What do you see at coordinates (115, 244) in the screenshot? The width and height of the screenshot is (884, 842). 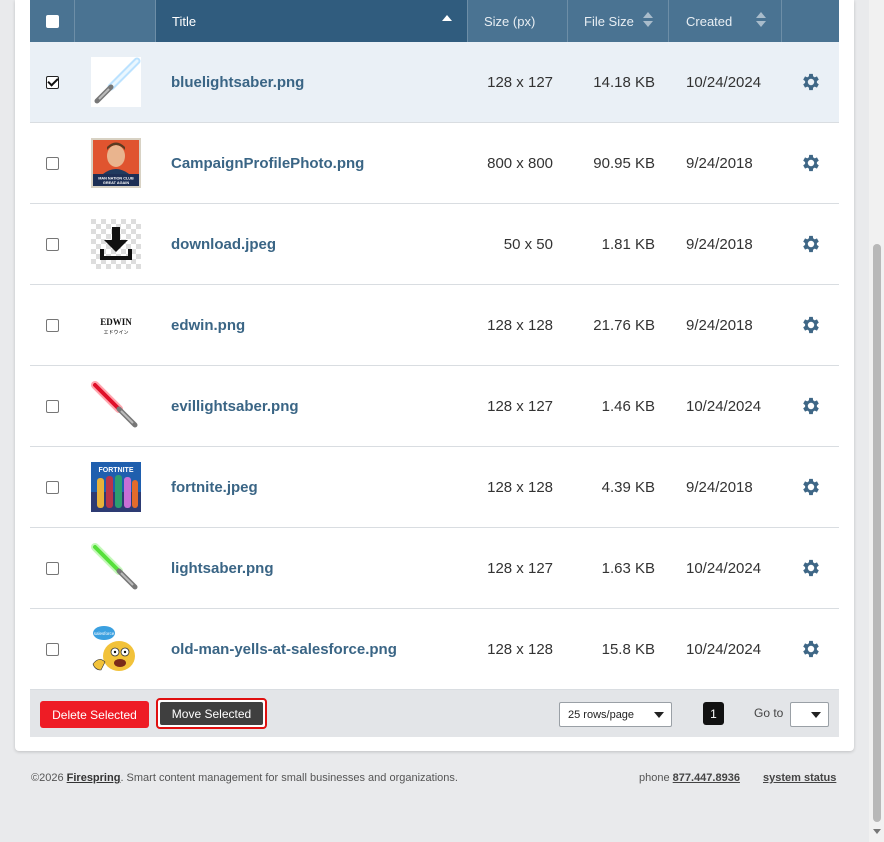 I see `download-icon-thumbnail` at bounding box center [115, 244].